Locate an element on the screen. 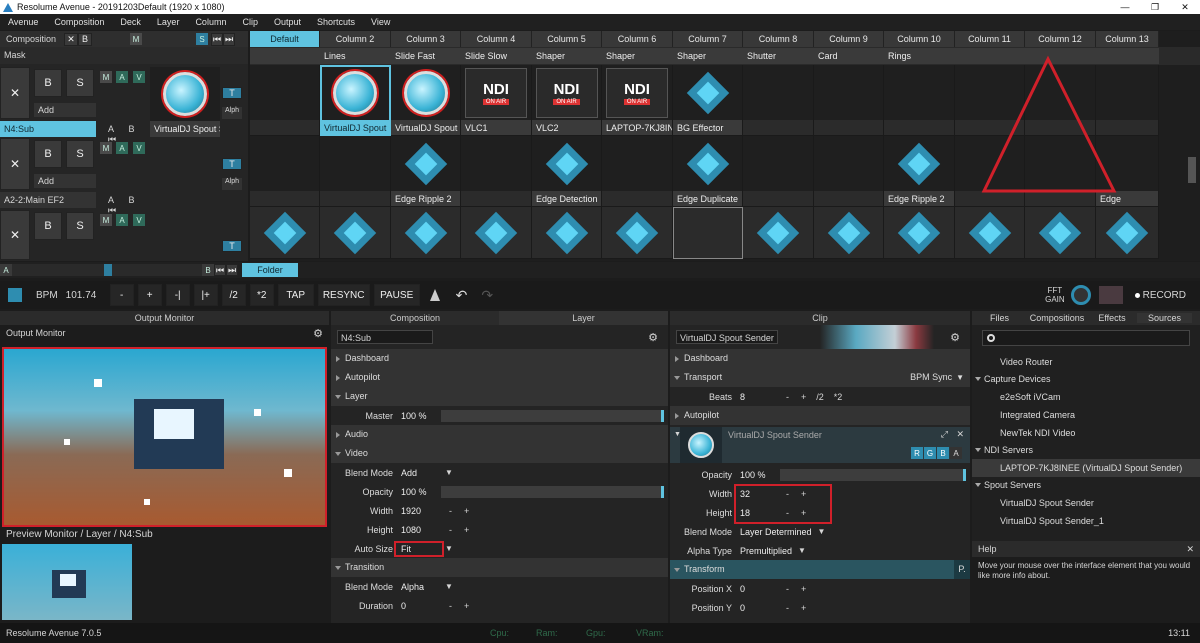  source-spout-sender-1: VirtualDJ Spout Sender_1 is located at coordinates (1086, 521).